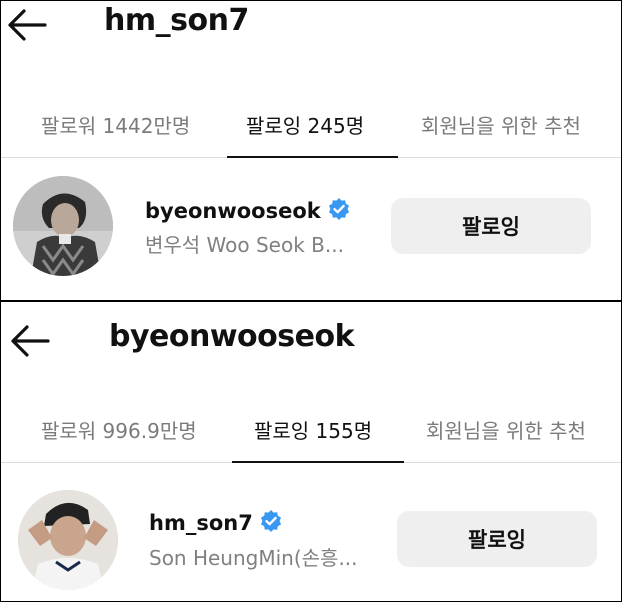 This screenshot has height=602, width=622. I want to click on tab-followers: 팔로워 996.9만명, so click(119, 431).